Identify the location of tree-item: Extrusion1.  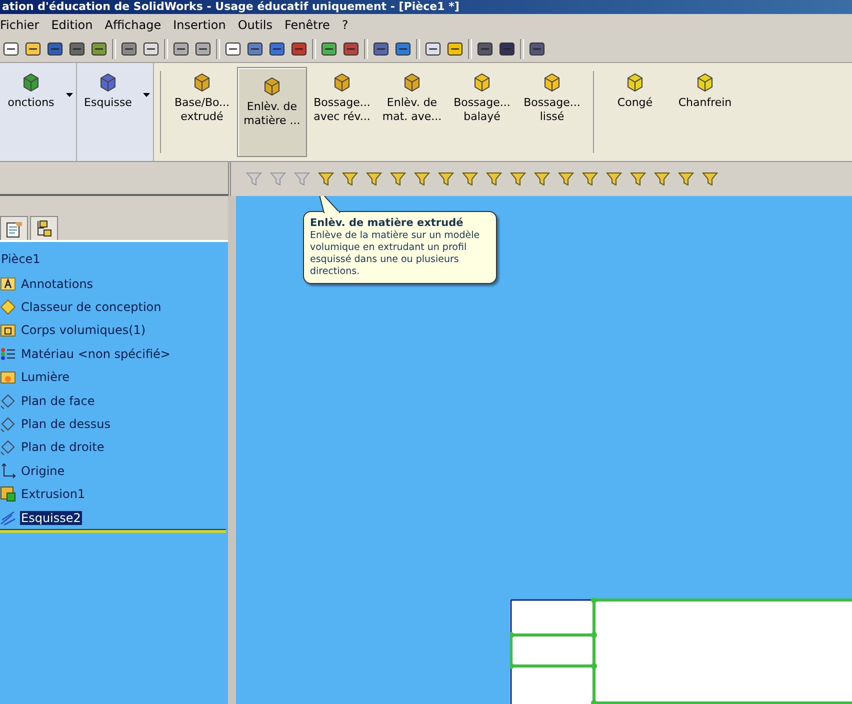
(53, 494).